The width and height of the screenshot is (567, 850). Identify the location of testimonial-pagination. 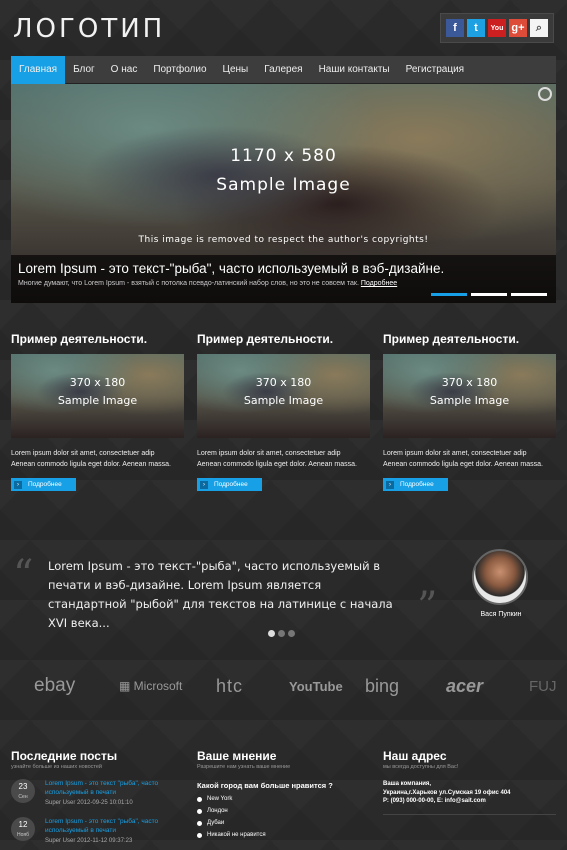
(281, 633).